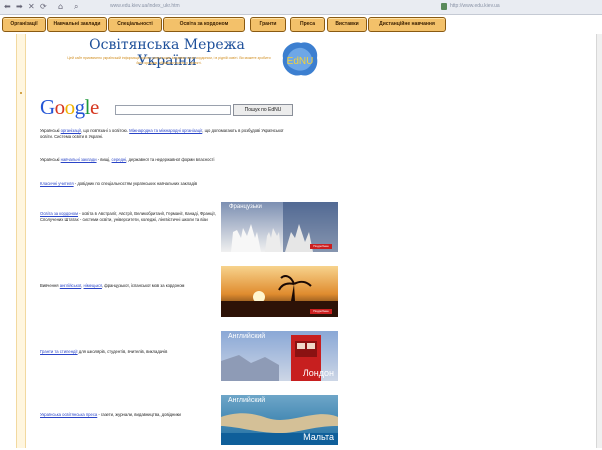 This screenshot has height=450, width=602. Describe the element at coordinates (59, 213) in the screenshot. I see `link-study-abroad: Освіта за кордоном` at that location.